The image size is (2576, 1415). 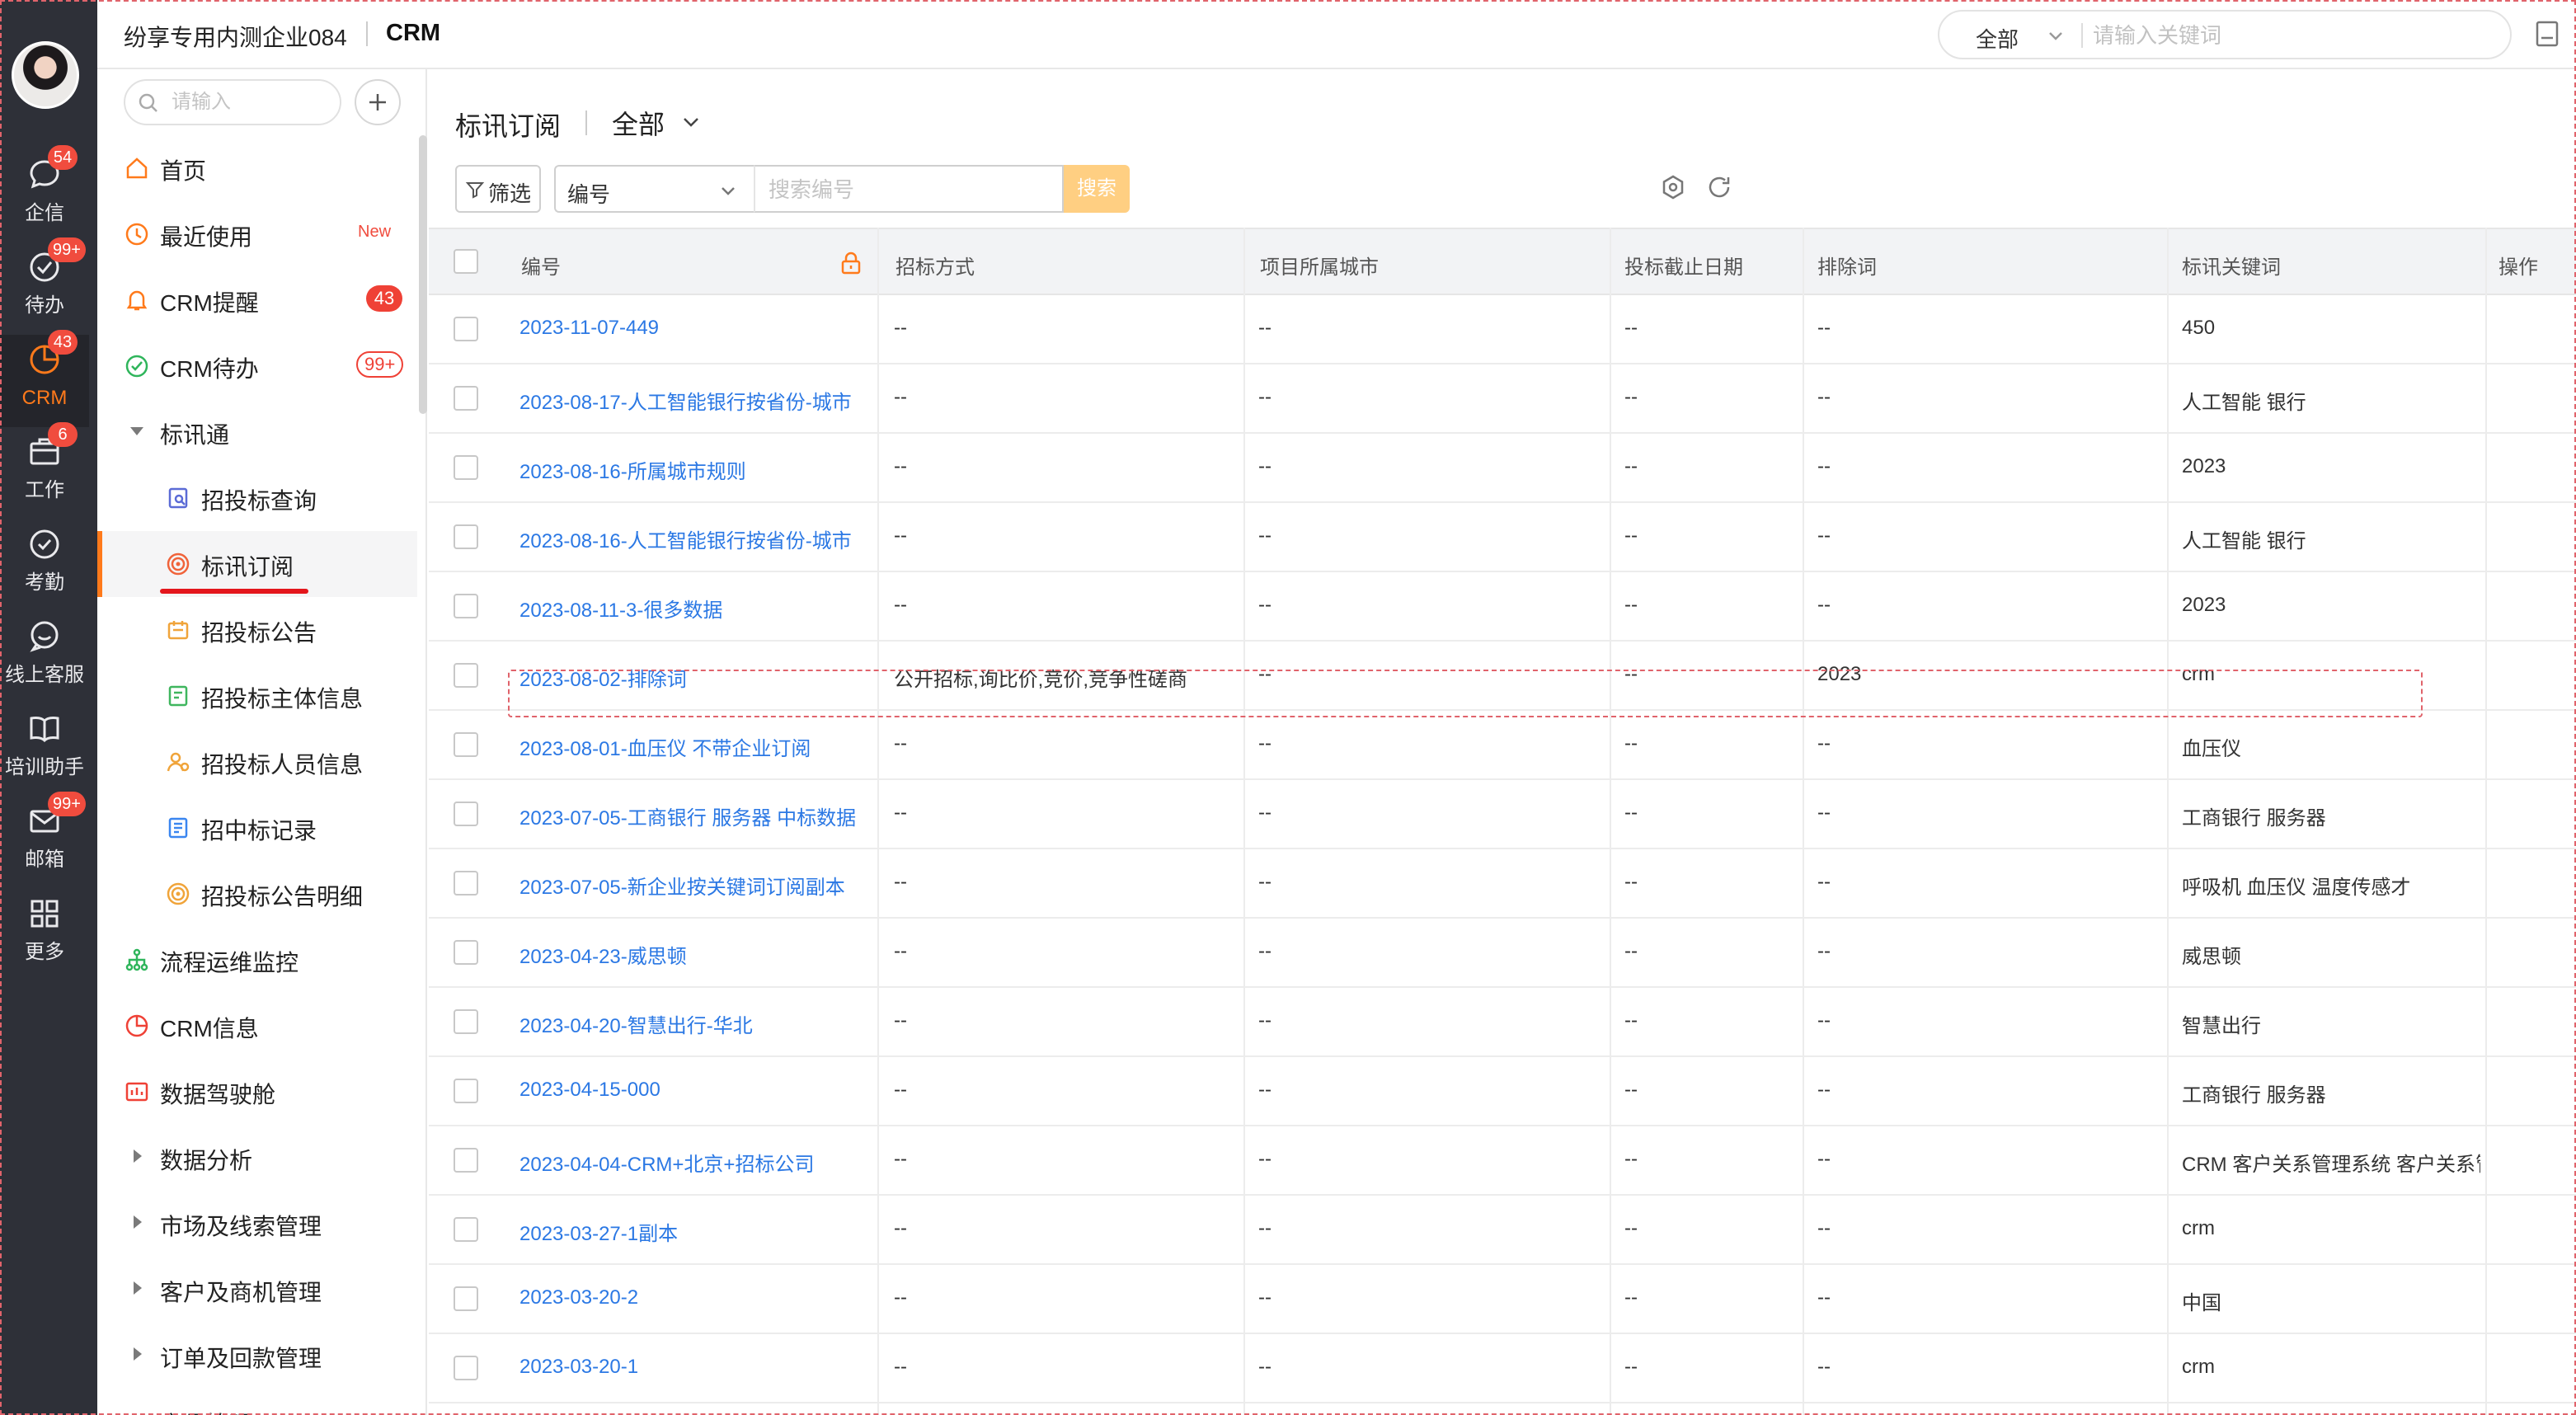 I want to click on global-search: 全部, so click(x=2225, y=34).